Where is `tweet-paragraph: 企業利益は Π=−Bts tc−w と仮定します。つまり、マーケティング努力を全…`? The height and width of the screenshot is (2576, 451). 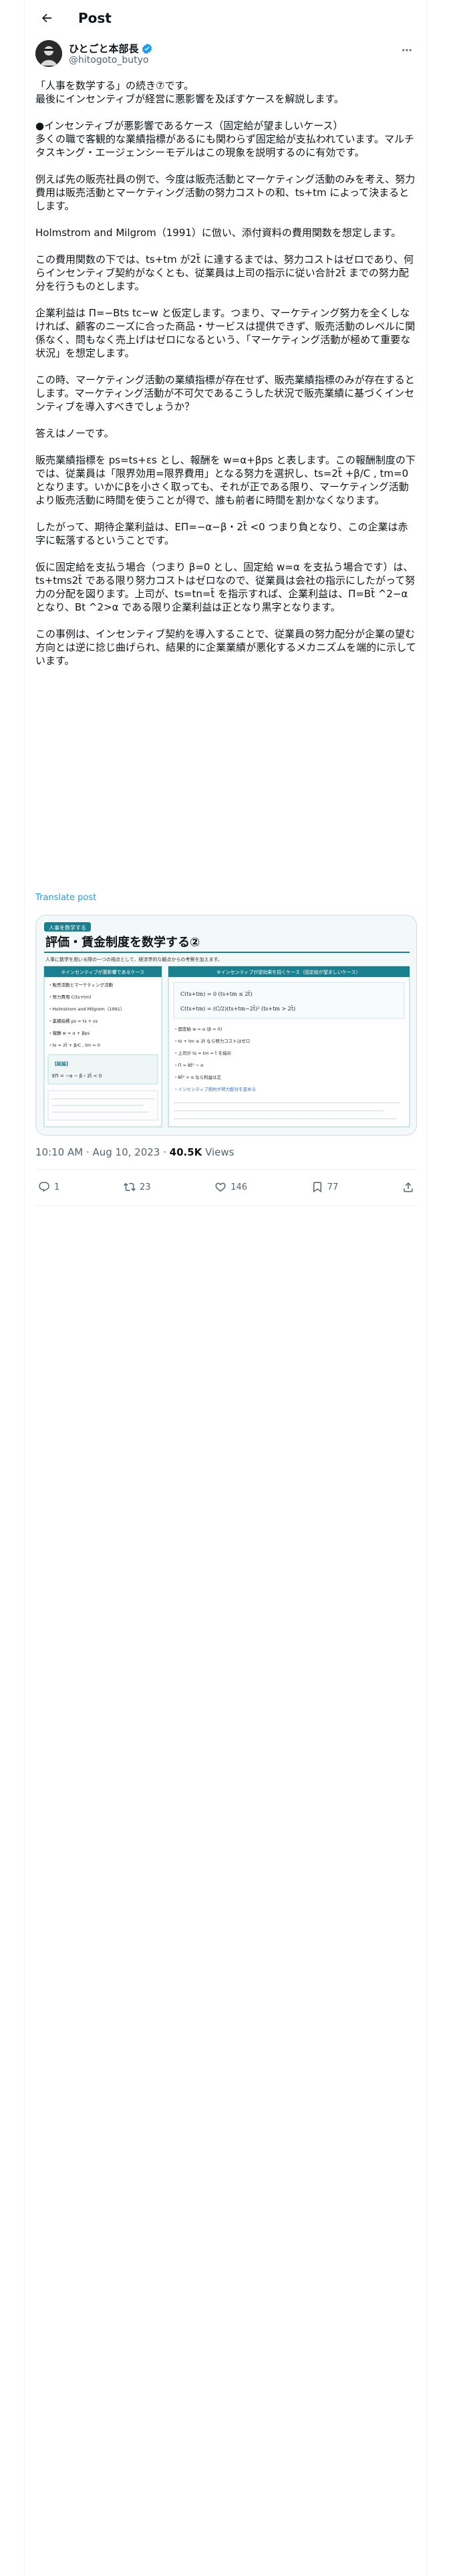 tweet-paragraph: 企業利益は Π=−Bts tc−w と仮定します。つまり、マーケティング努力を全… is located at coordinates (225, 333).